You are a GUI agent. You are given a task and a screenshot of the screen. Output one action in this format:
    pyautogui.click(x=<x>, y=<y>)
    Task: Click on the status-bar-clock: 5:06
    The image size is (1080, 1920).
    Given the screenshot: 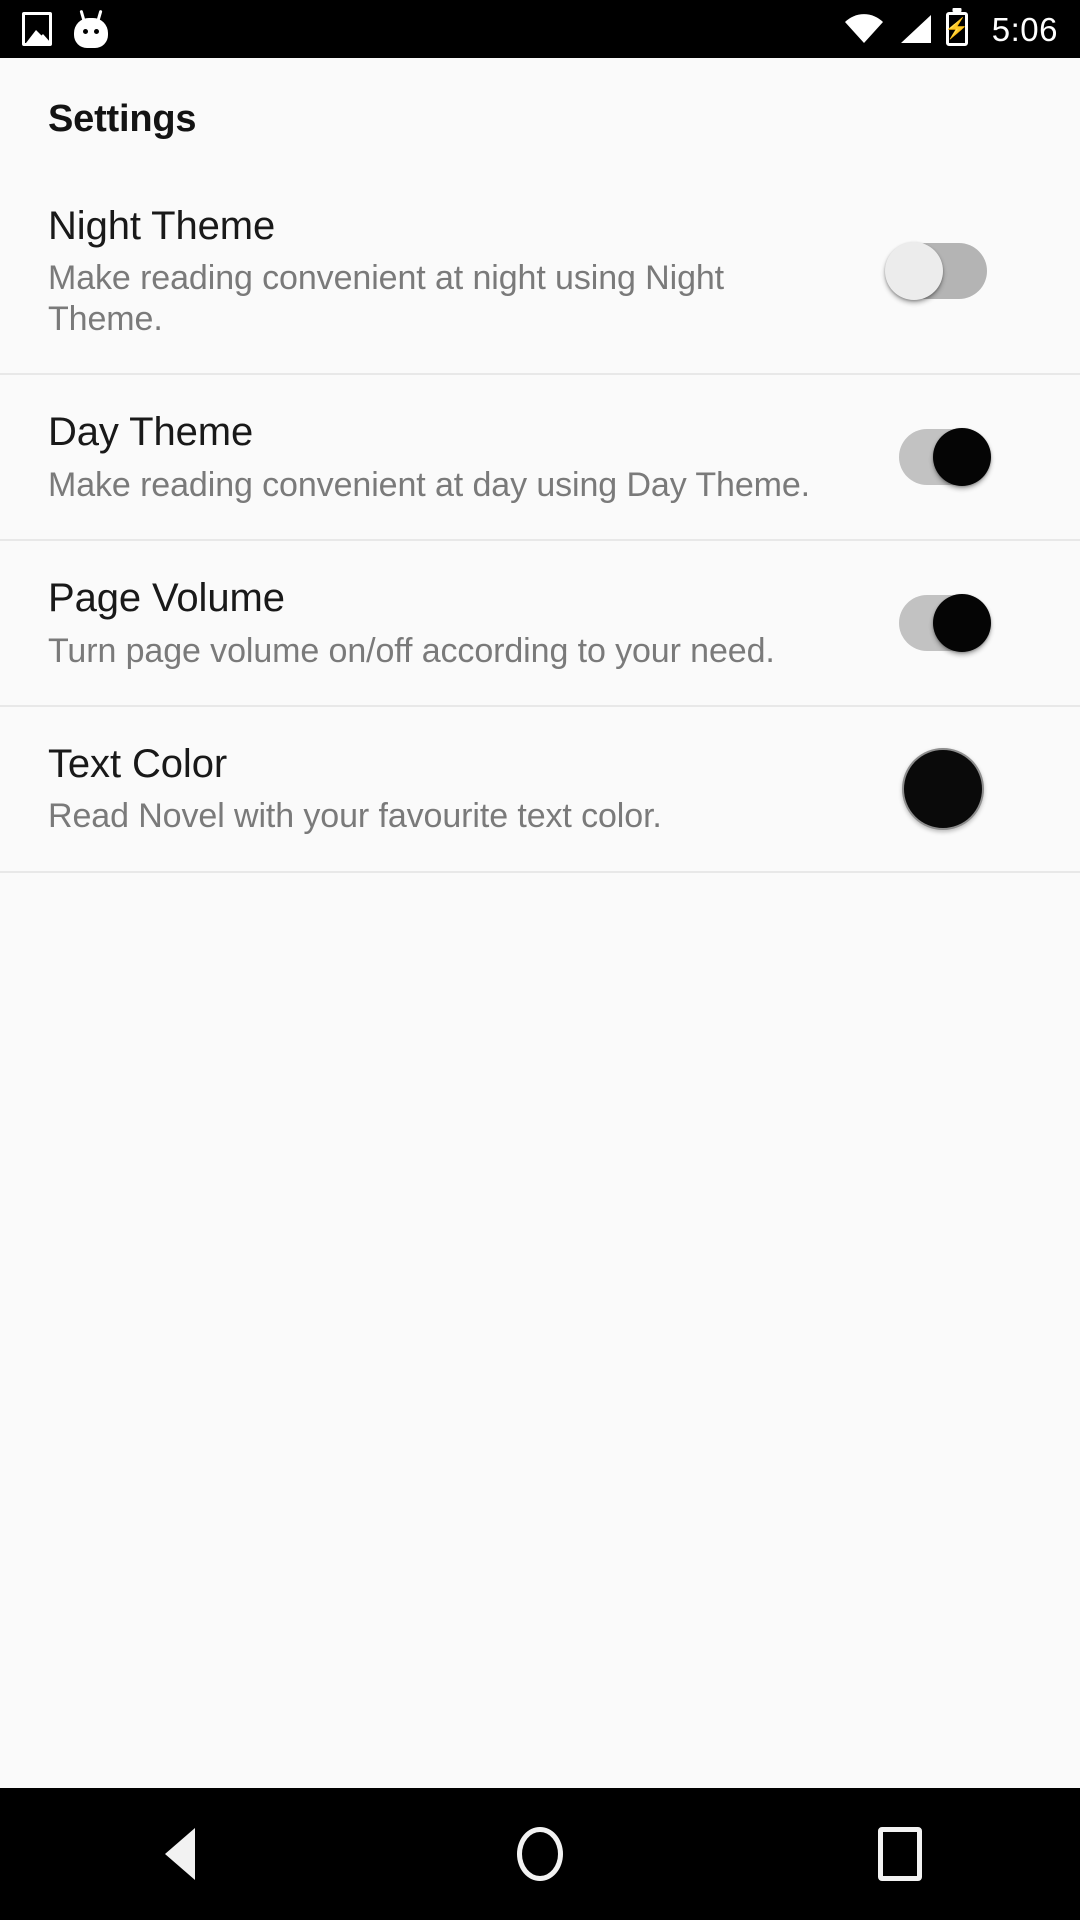 What is the action you would take?
    pyautogui.click(x=1024, y=29)
    